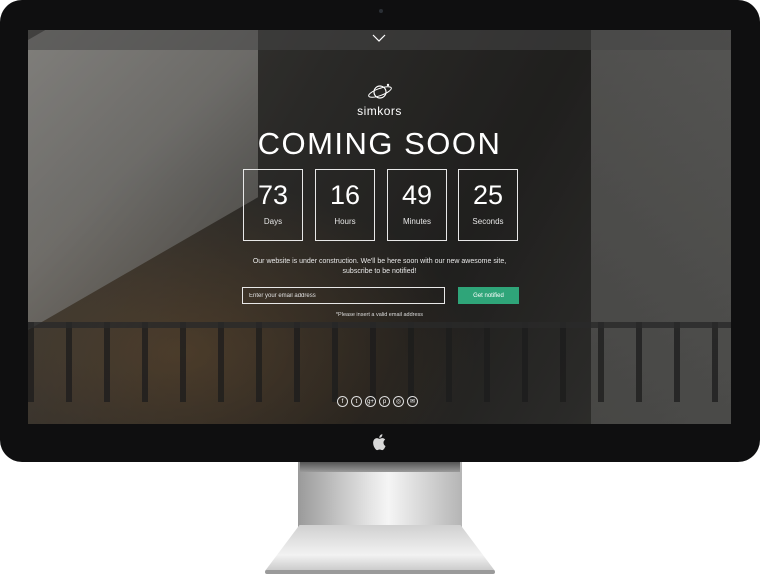  Describe the element at coordinates (380, 467) in the screenshot. I see `monitor-stand-shadow` at that location.